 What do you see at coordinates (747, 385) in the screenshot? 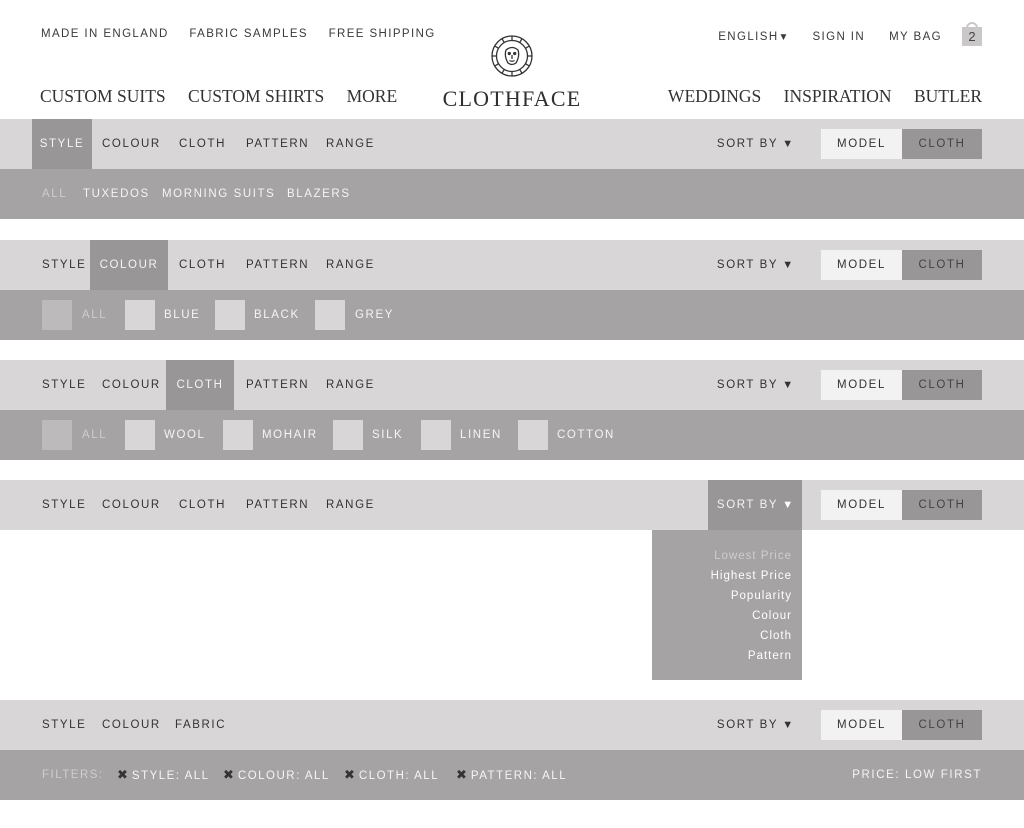
I see `sort-by-label: SORT BY` at bounding box center [747, 385].